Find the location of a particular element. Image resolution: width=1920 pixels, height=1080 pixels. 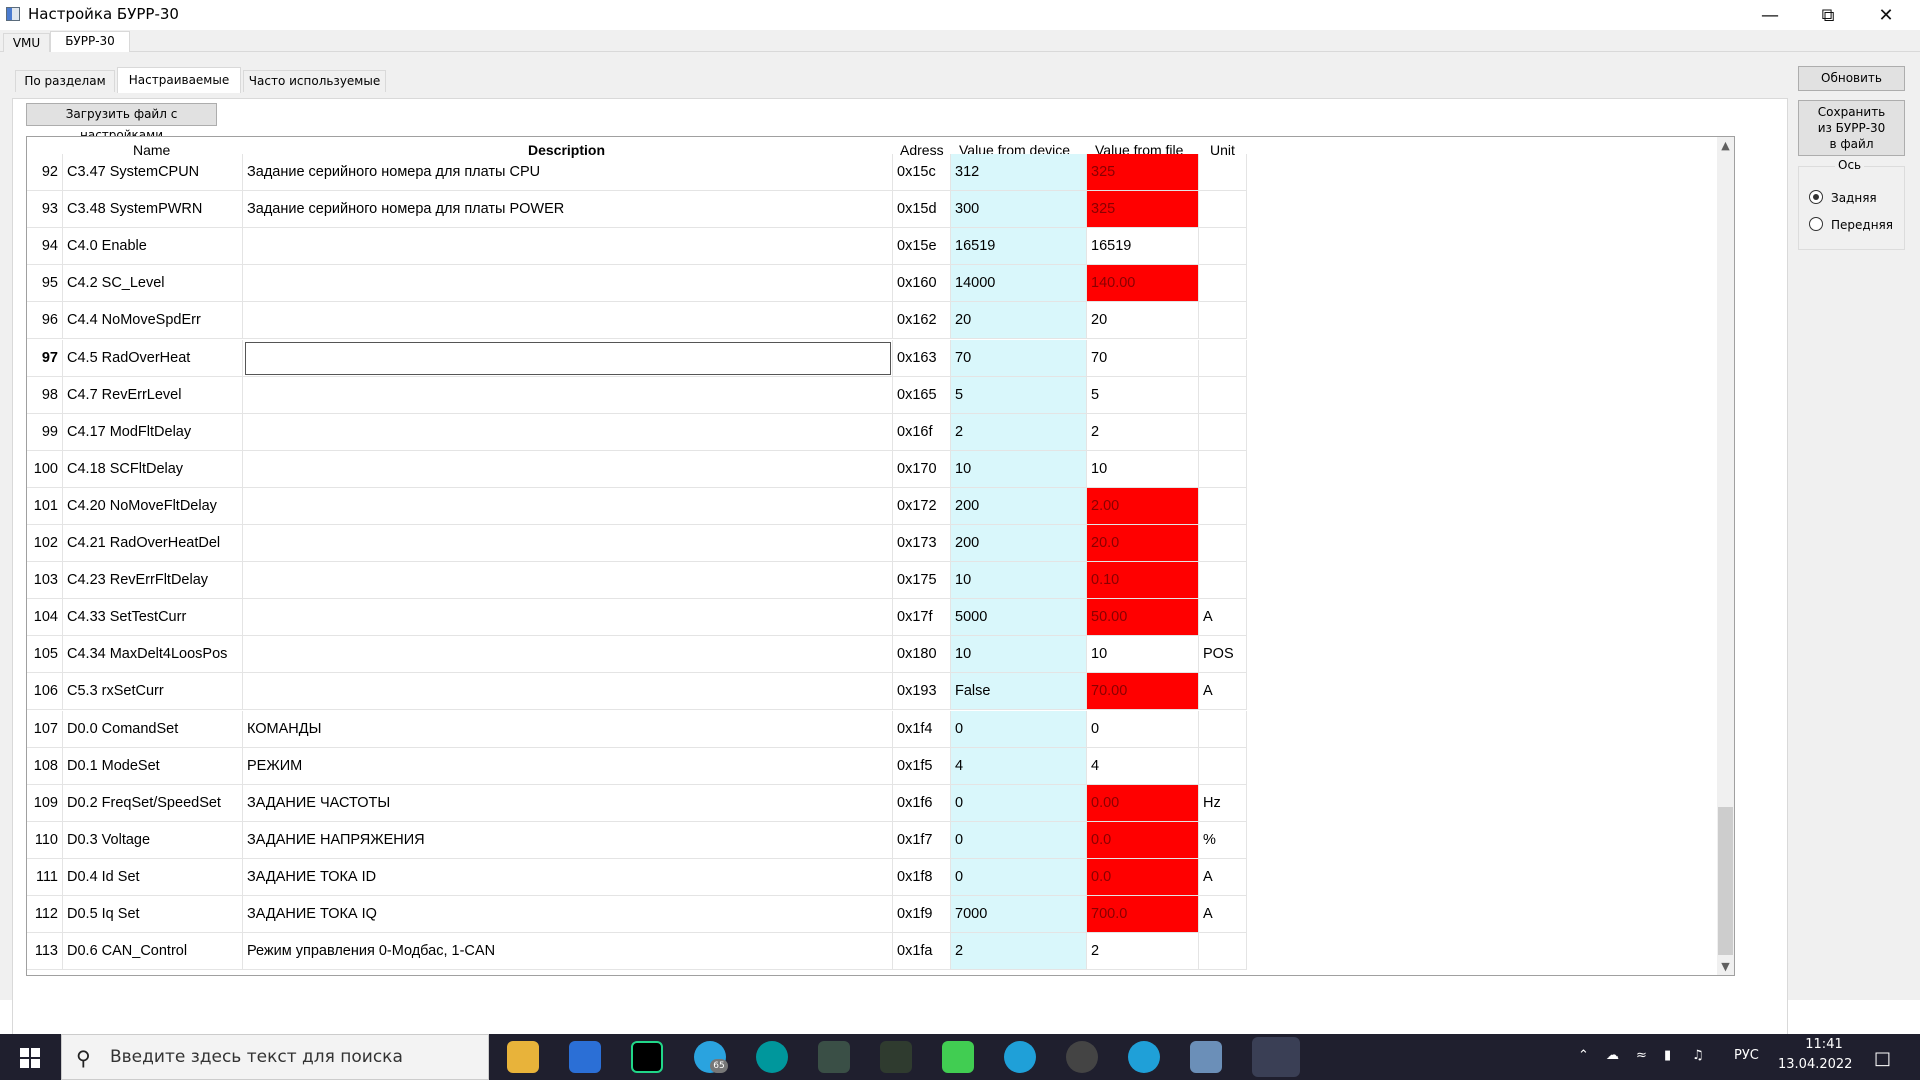

table-row: 108 D0.1 ModeSet РЕЖИМ 0x1f5 4 4 is located at coordinates (637, 766).